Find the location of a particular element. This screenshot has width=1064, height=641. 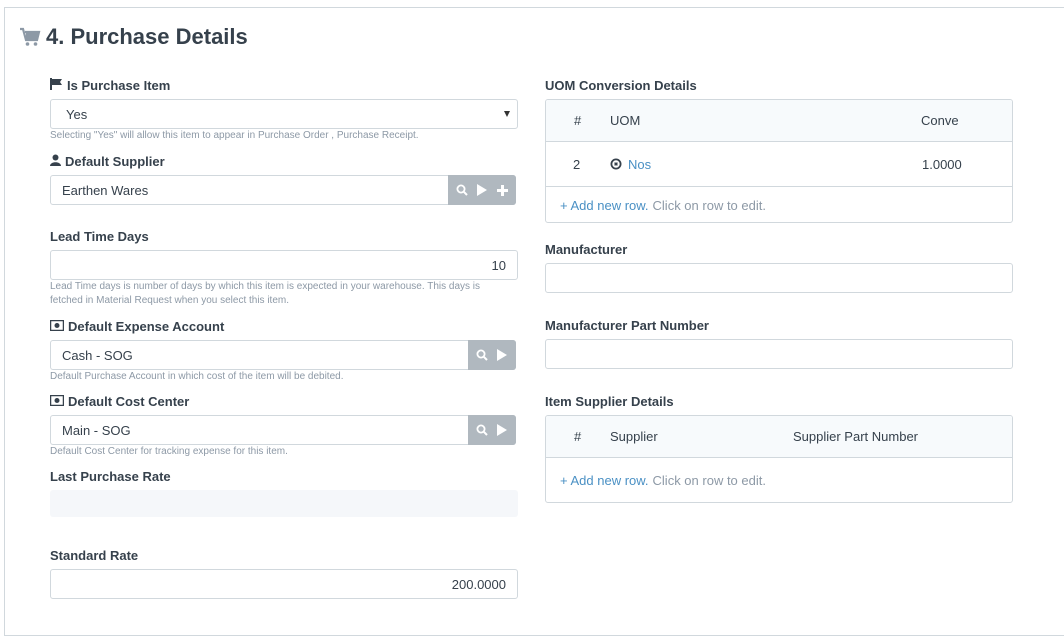

manufacturer-label: Manufacturer is located at coordinates (586, 249).